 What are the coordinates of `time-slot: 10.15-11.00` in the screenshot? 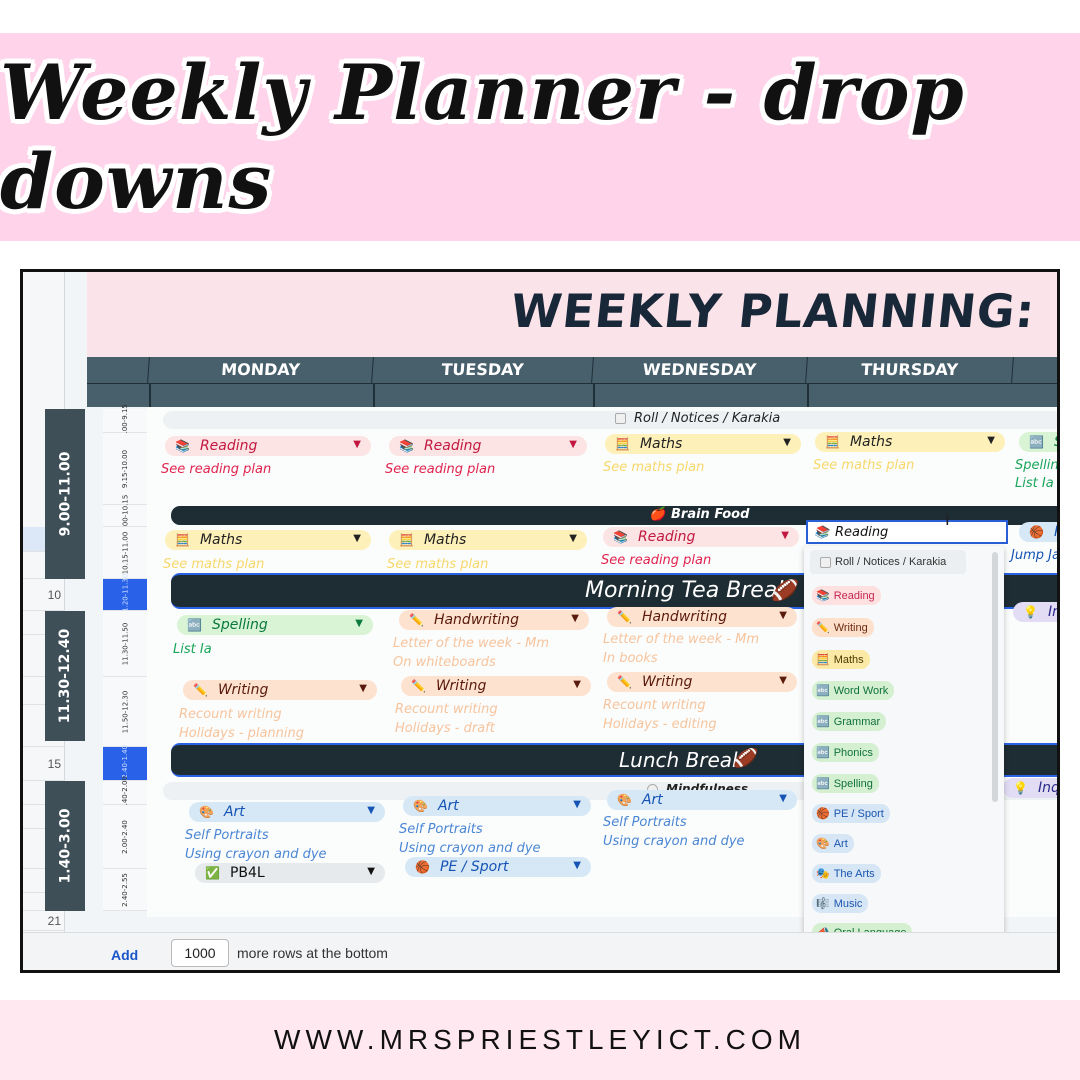 It's located at (125, 553).